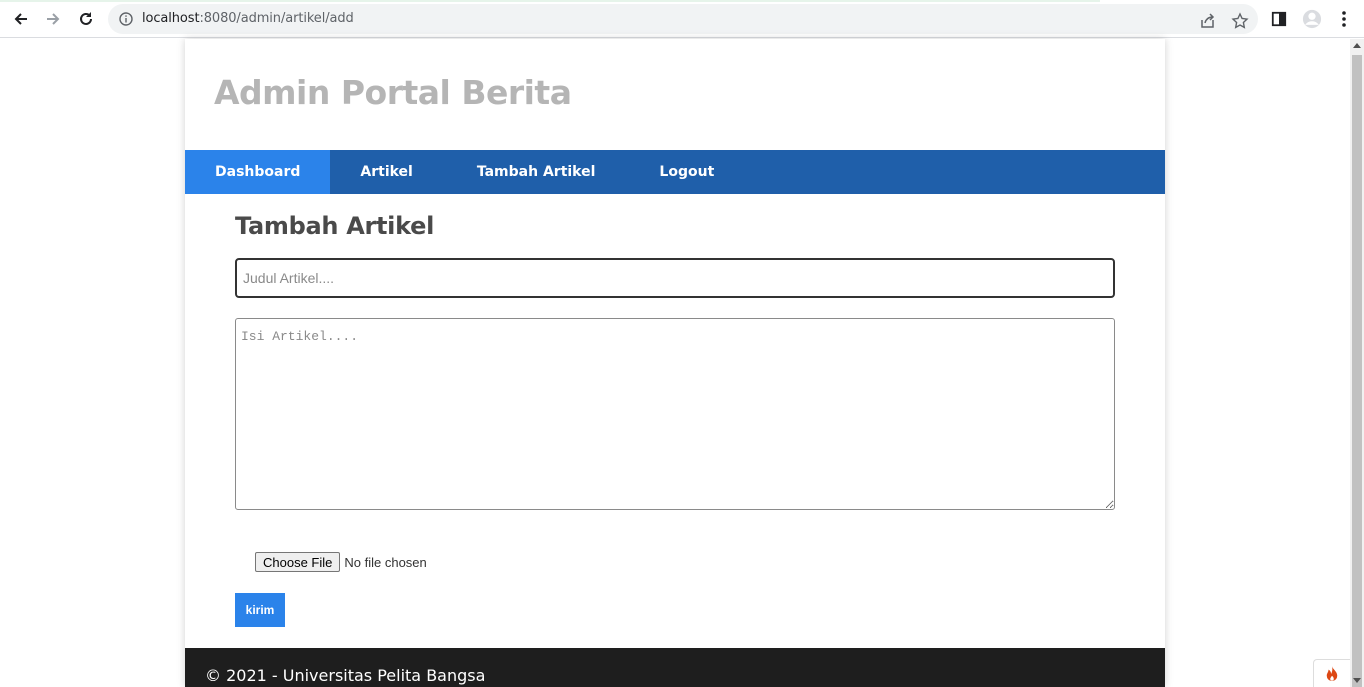 This screenshot has width=1364, height=687. I want to click on nav-item-dashboard: Dashboard, so click(258, 172).